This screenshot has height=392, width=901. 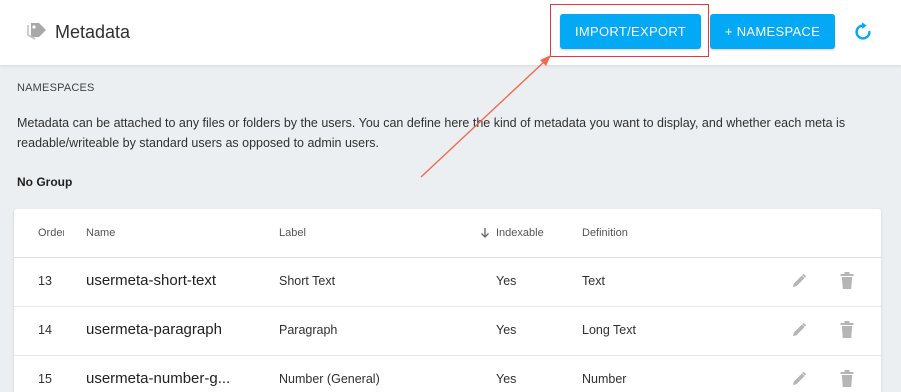 I want to click on add-namespace-button: + NAMESPACE, so click(x=772, y=31).